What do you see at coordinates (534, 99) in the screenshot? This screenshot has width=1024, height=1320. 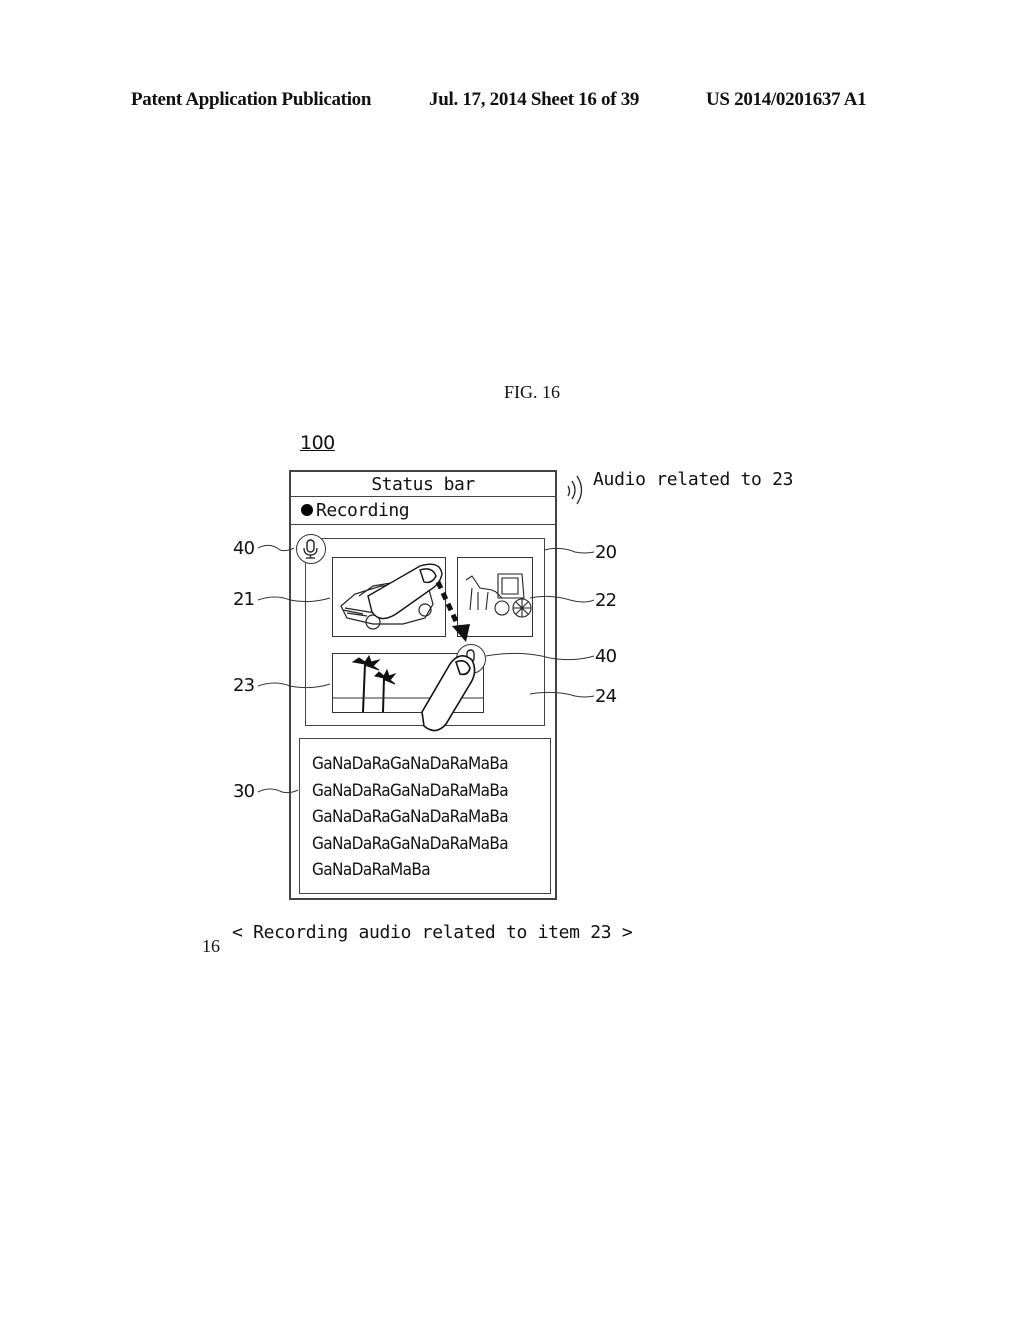 I see `date-sheet: Jul. 17, 2014 Sheet 16 of 39` at bounding box center [534, 99].